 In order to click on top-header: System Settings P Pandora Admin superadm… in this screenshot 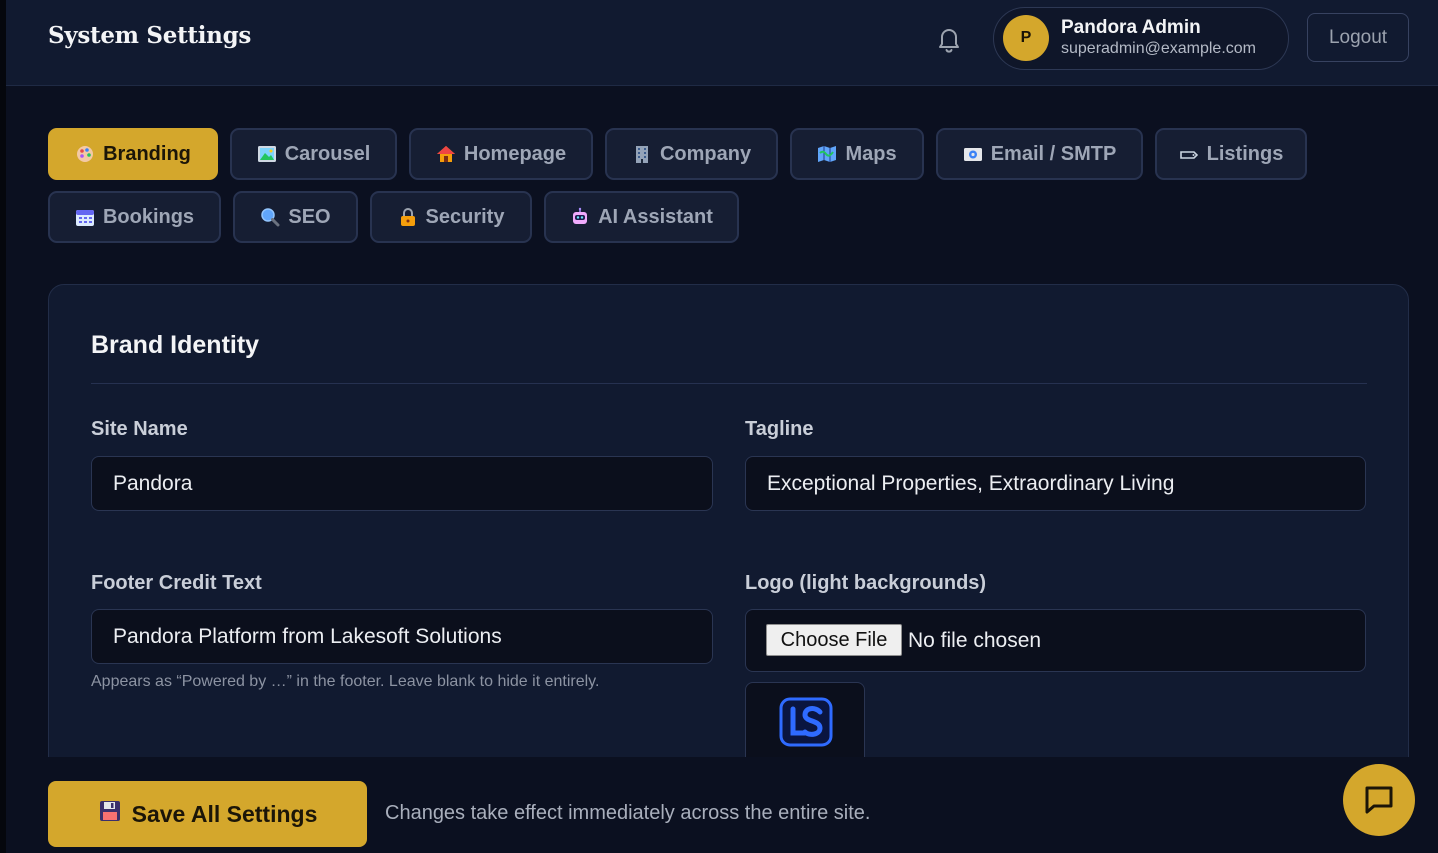, I will do `click(722, 43)`.